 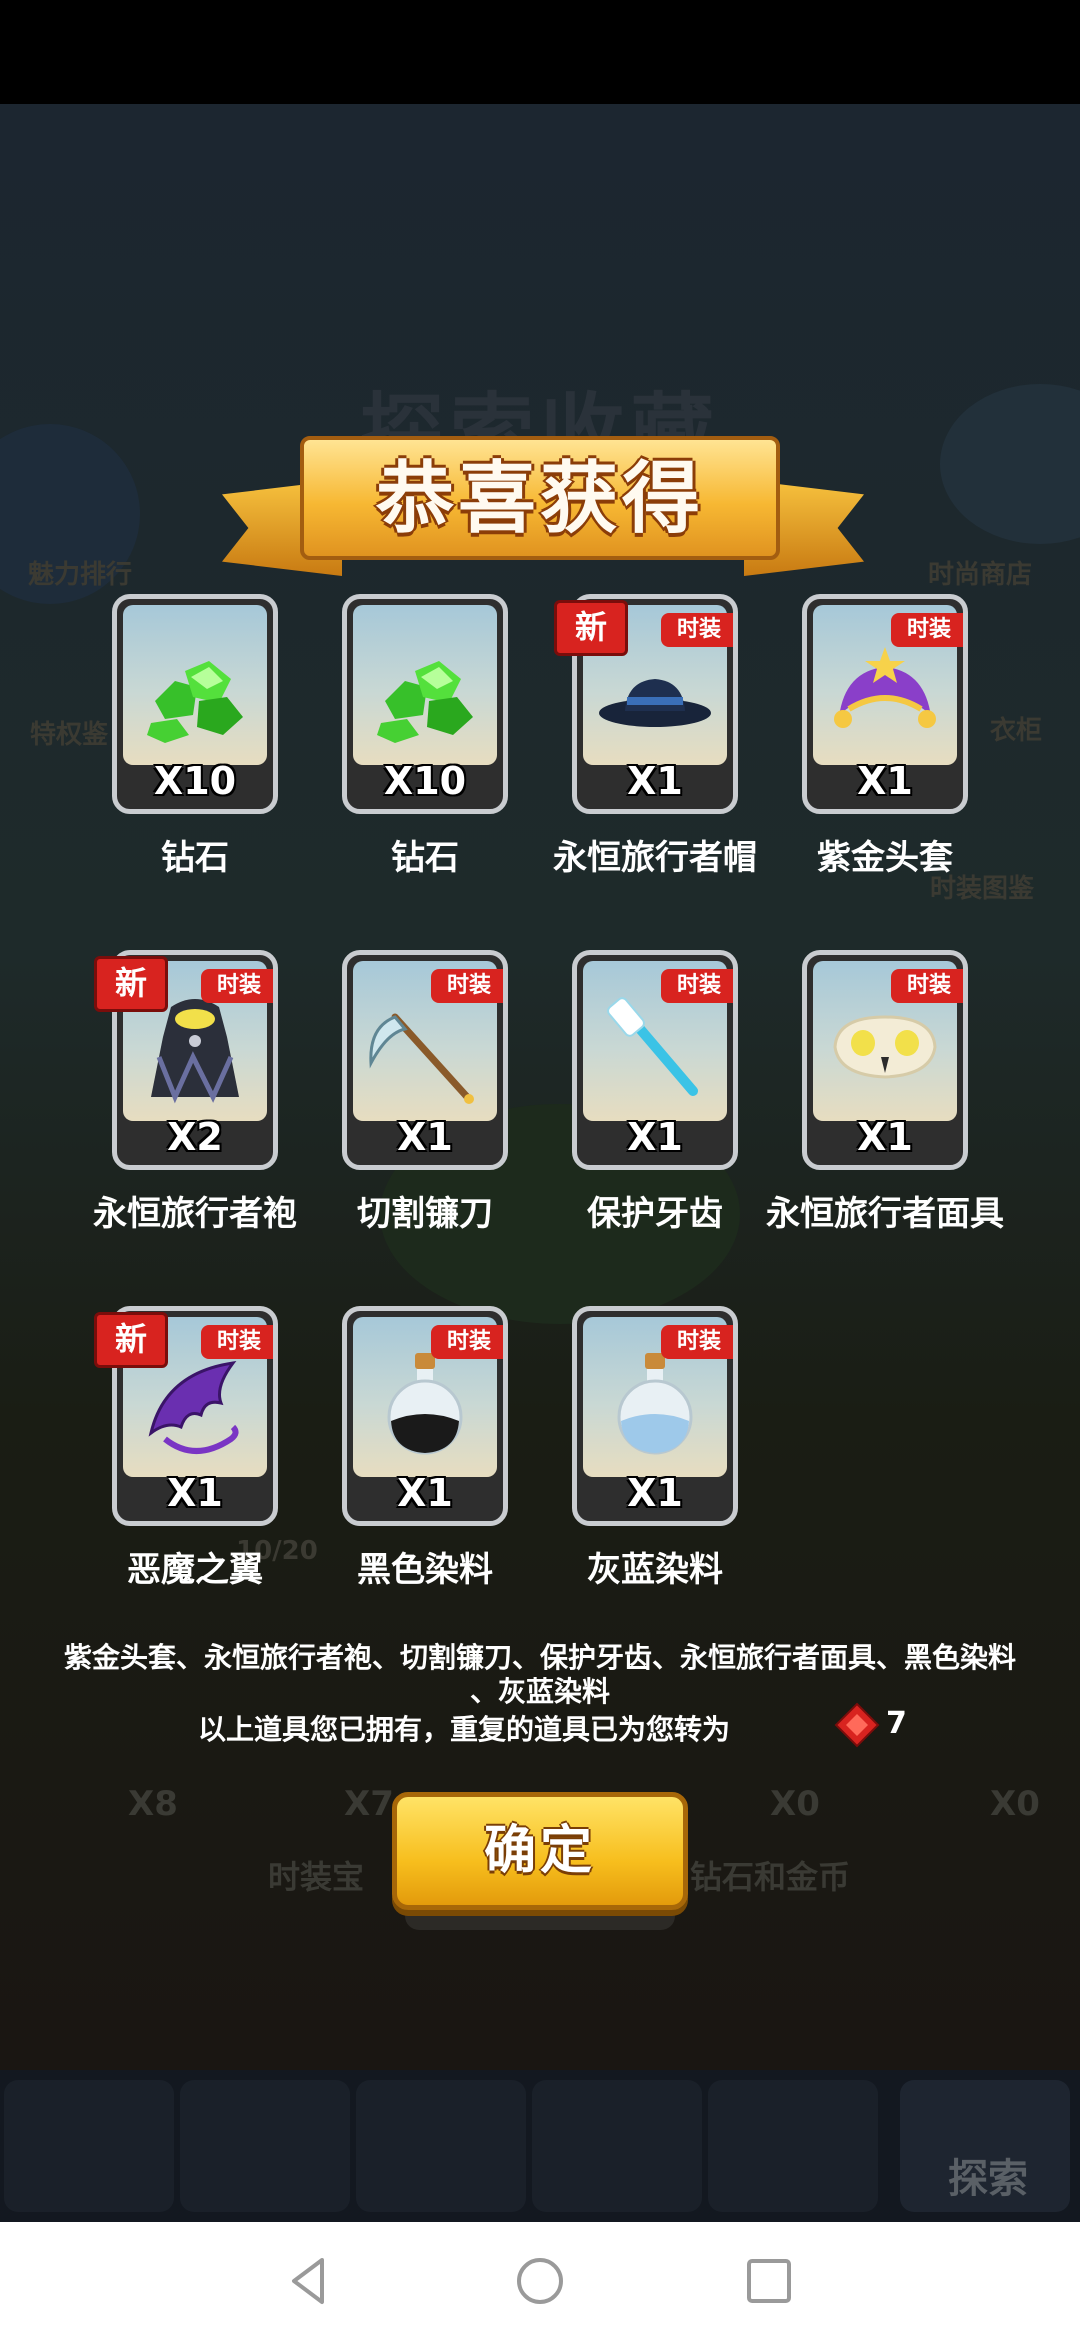 I want to click on back-icon, so click(x=309, y=2281).